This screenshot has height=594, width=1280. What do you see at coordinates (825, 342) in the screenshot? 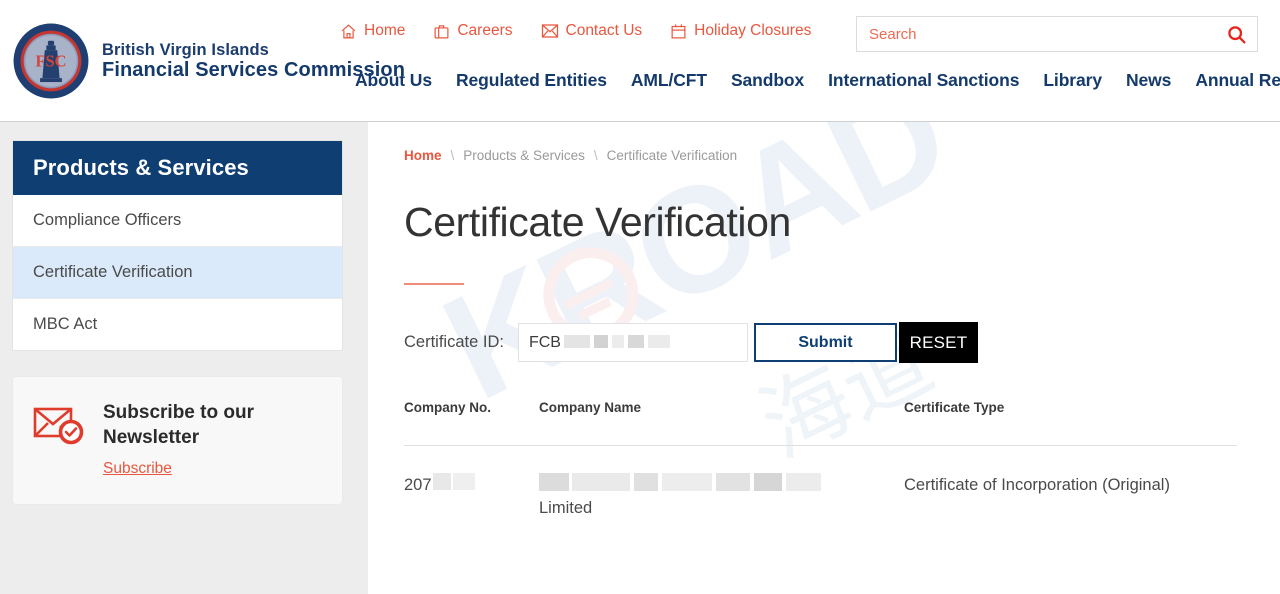
I see `submit-button: Submit` at bounding box center [825, 342].